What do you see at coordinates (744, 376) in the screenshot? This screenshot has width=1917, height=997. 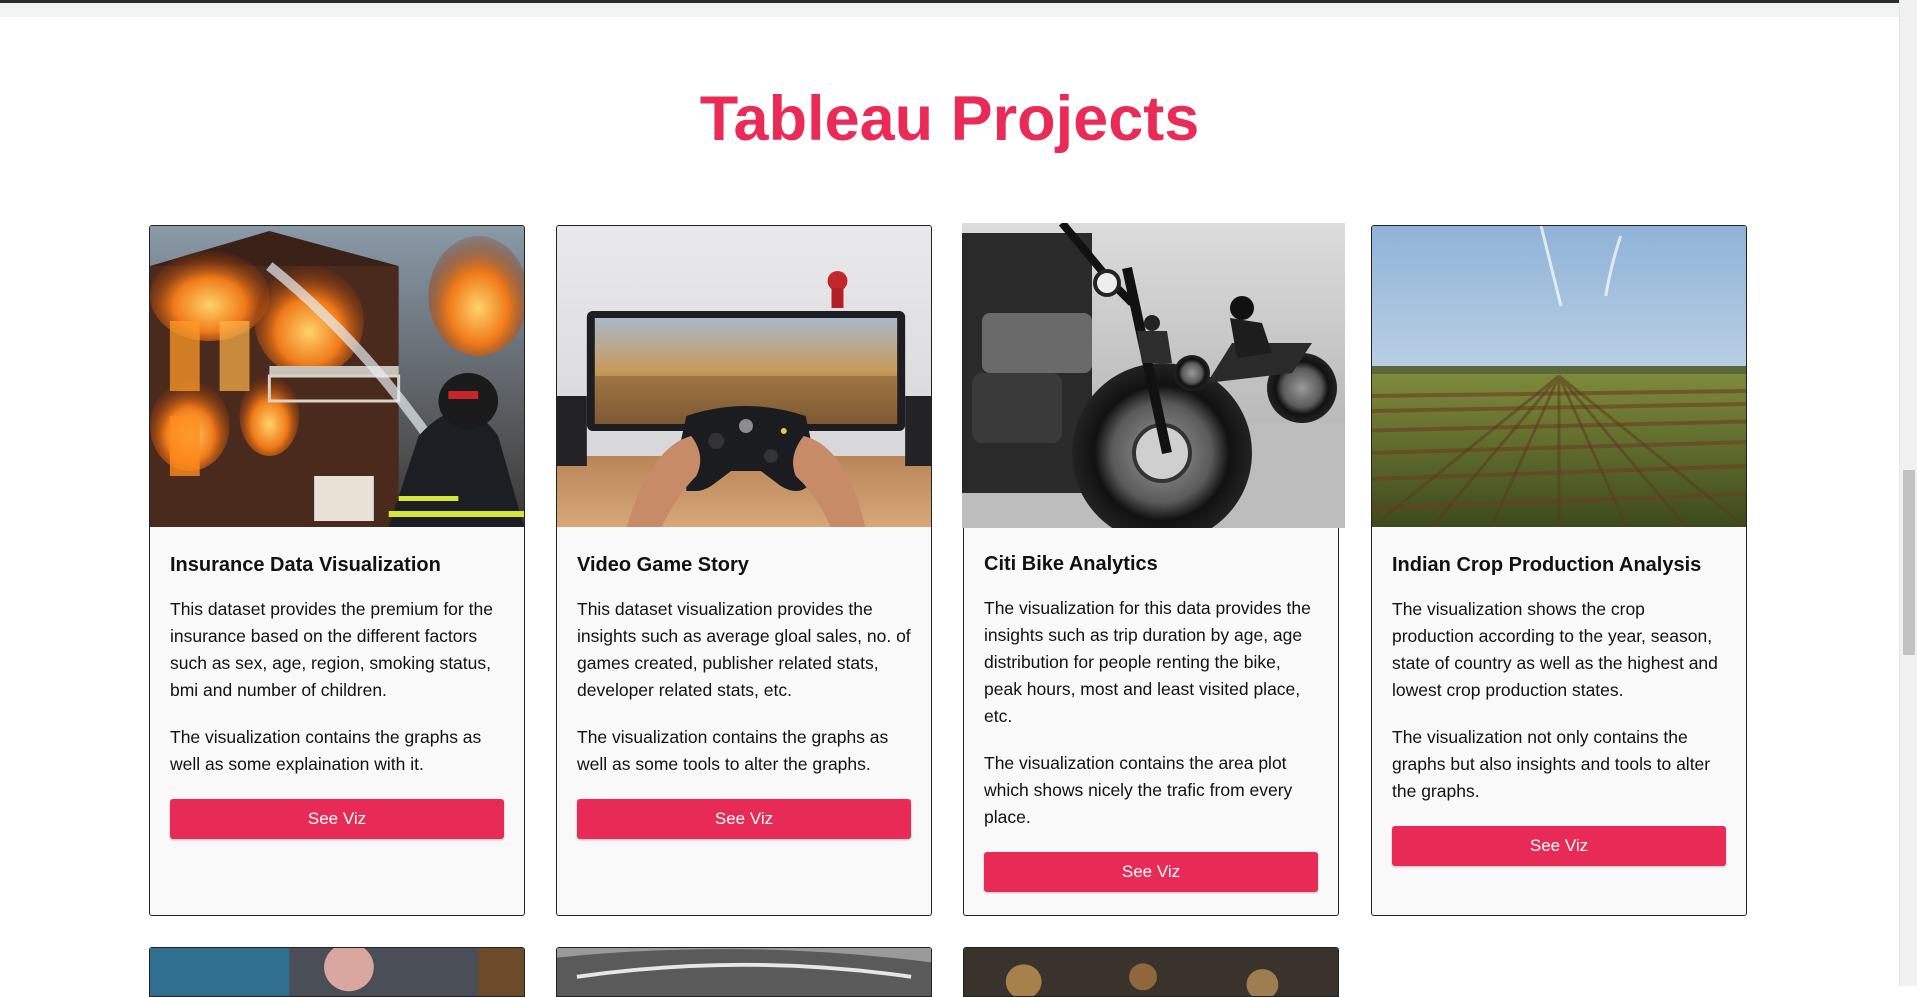 I see `game-controller-monitor-photo` at bounding box center [744, 376].